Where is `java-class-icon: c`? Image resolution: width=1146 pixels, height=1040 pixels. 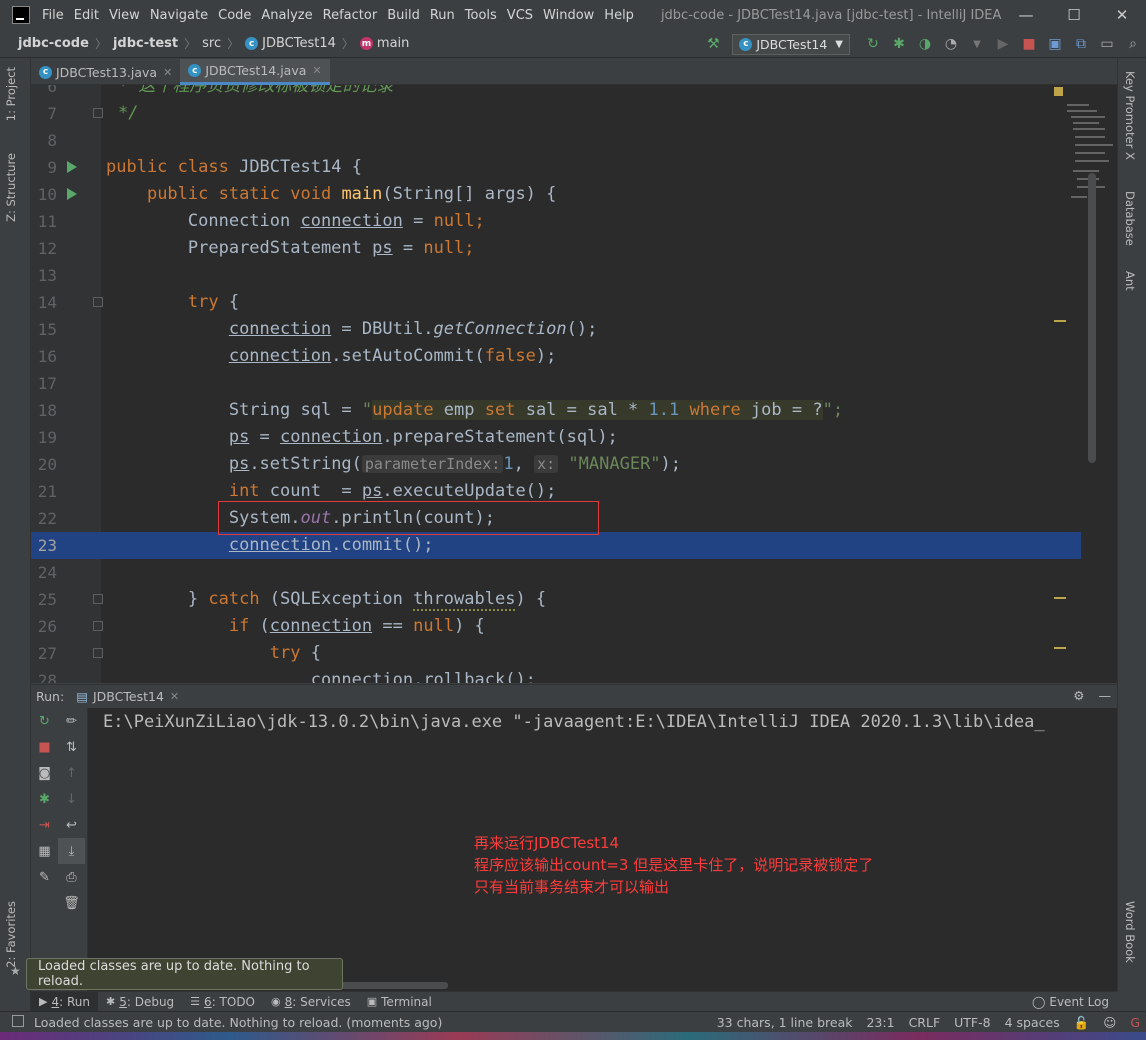
java-class-icon: c is located at coordinates (195, 70).